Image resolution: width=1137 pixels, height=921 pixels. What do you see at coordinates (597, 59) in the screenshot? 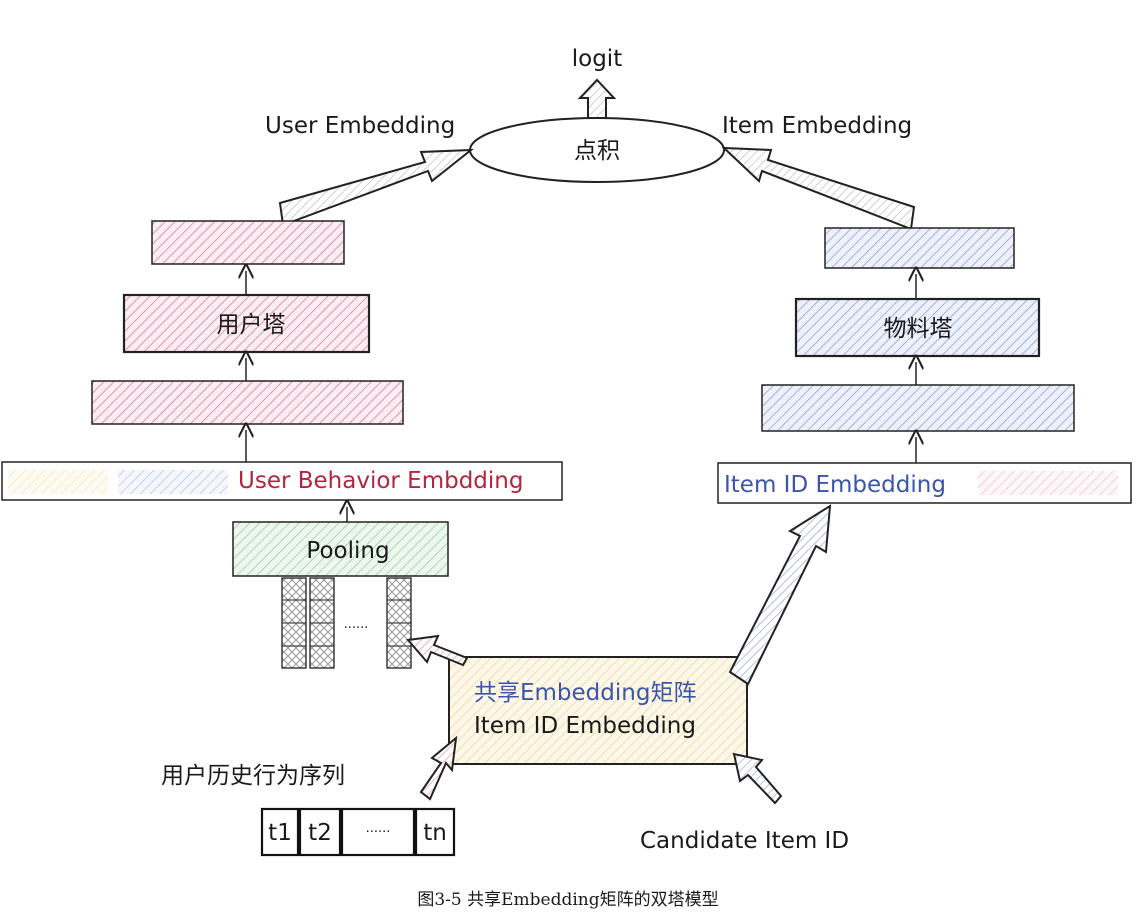
I see `logit-label: logit` at bounding box center [597, 59].